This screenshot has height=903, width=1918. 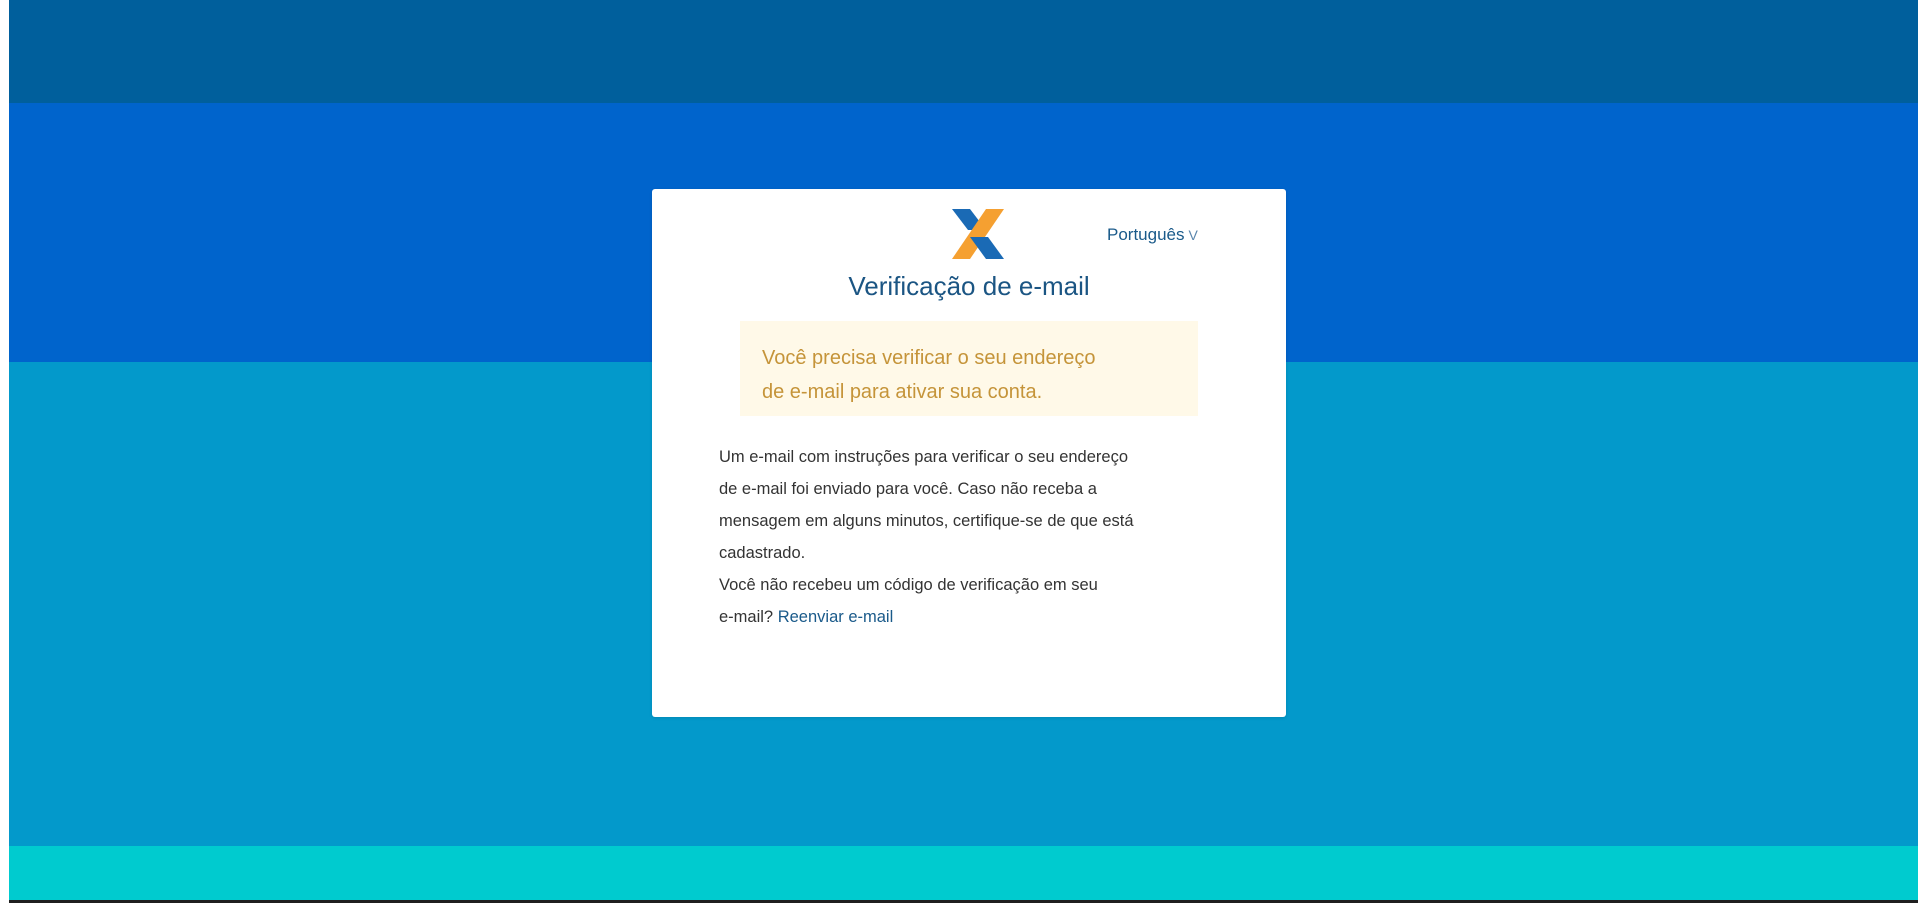 I want to click on resend-prompt: e-mail?, so click(x=746, y=617).